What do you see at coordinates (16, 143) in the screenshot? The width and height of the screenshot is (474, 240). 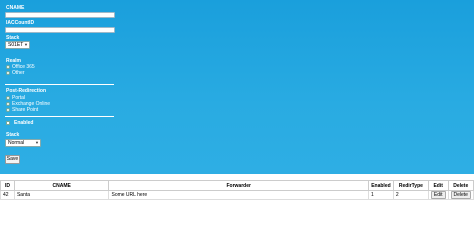 I see `stack2-select-value: Normal` at bounding box center [16, 143].